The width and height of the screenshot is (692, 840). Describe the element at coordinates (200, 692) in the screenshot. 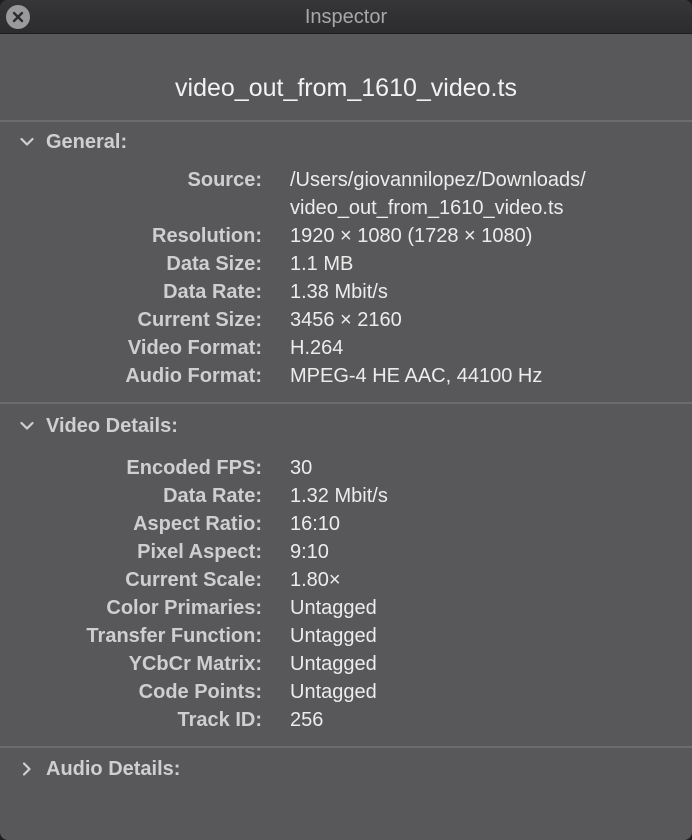

I see `info-label: Code Points:` at that location.